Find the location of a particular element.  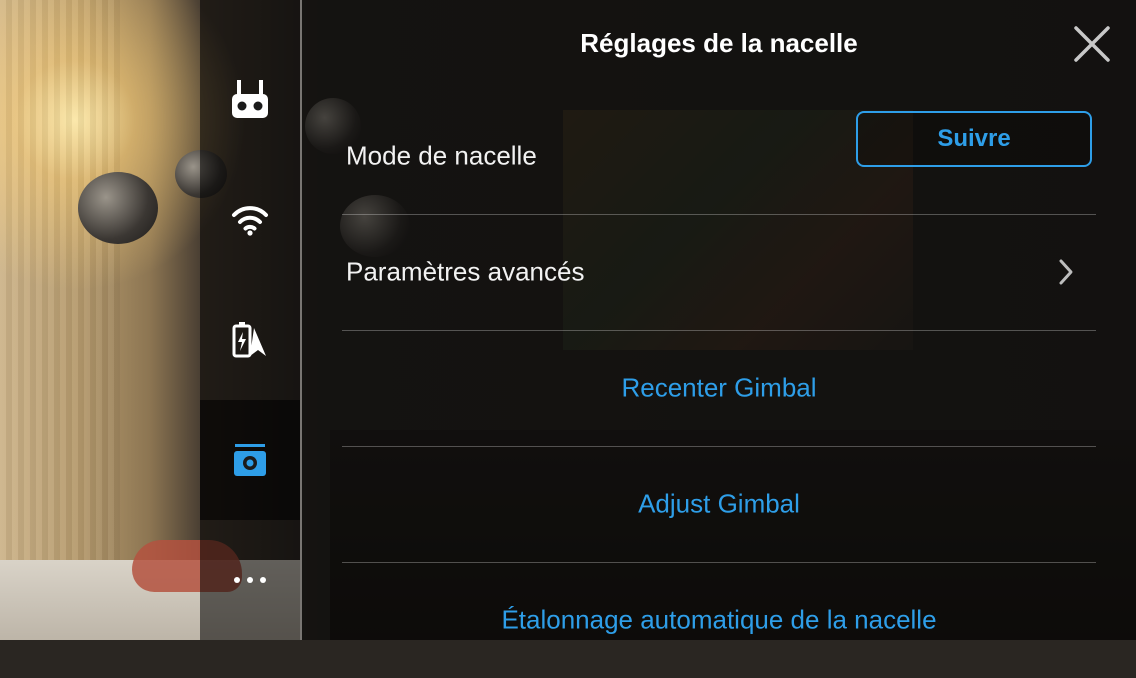

close-icon is located at coordinates (1092, 44).